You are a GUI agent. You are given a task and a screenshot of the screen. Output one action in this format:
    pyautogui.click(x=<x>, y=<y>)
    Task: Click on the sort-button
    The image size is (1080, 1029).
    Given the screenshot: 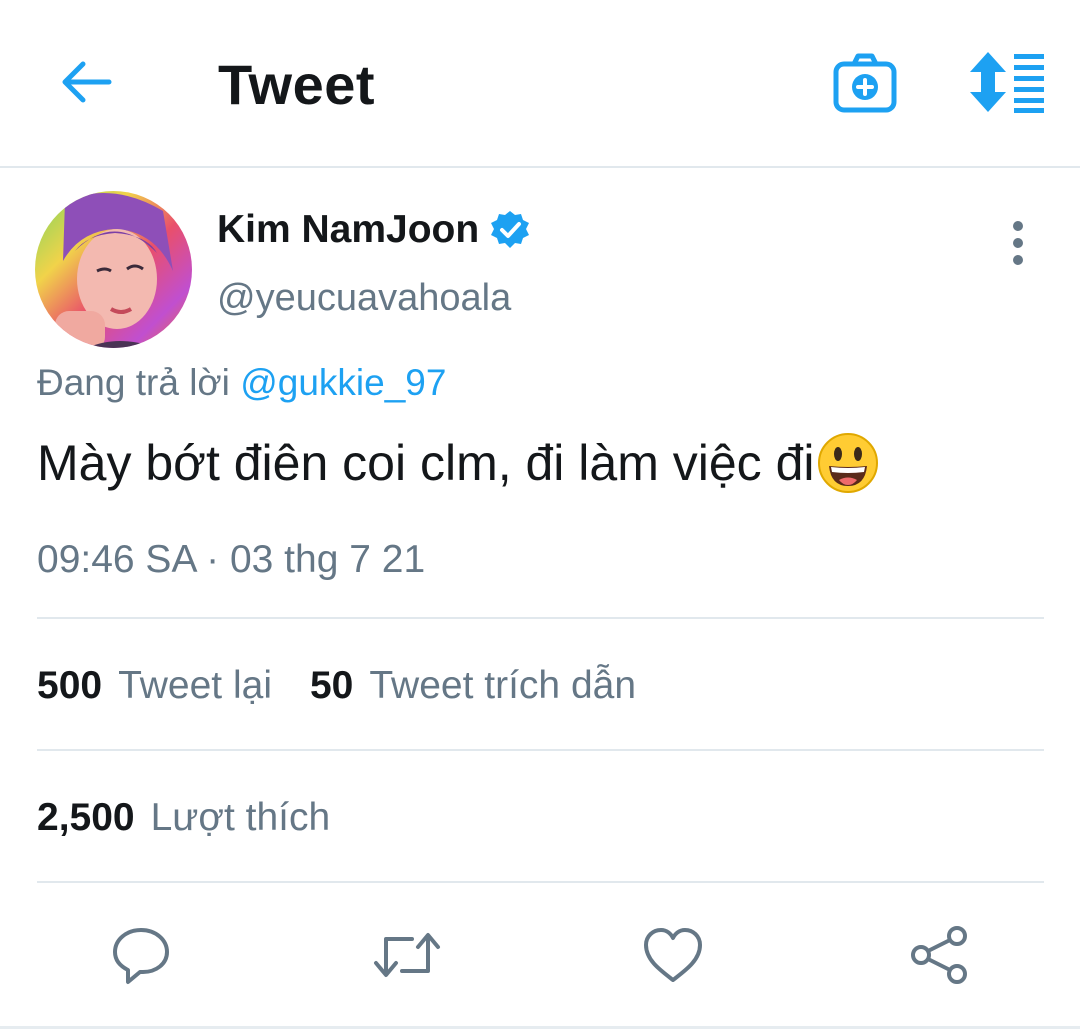 What is the action you would take?
    pyautogui.click(x=1008, y=82)
    